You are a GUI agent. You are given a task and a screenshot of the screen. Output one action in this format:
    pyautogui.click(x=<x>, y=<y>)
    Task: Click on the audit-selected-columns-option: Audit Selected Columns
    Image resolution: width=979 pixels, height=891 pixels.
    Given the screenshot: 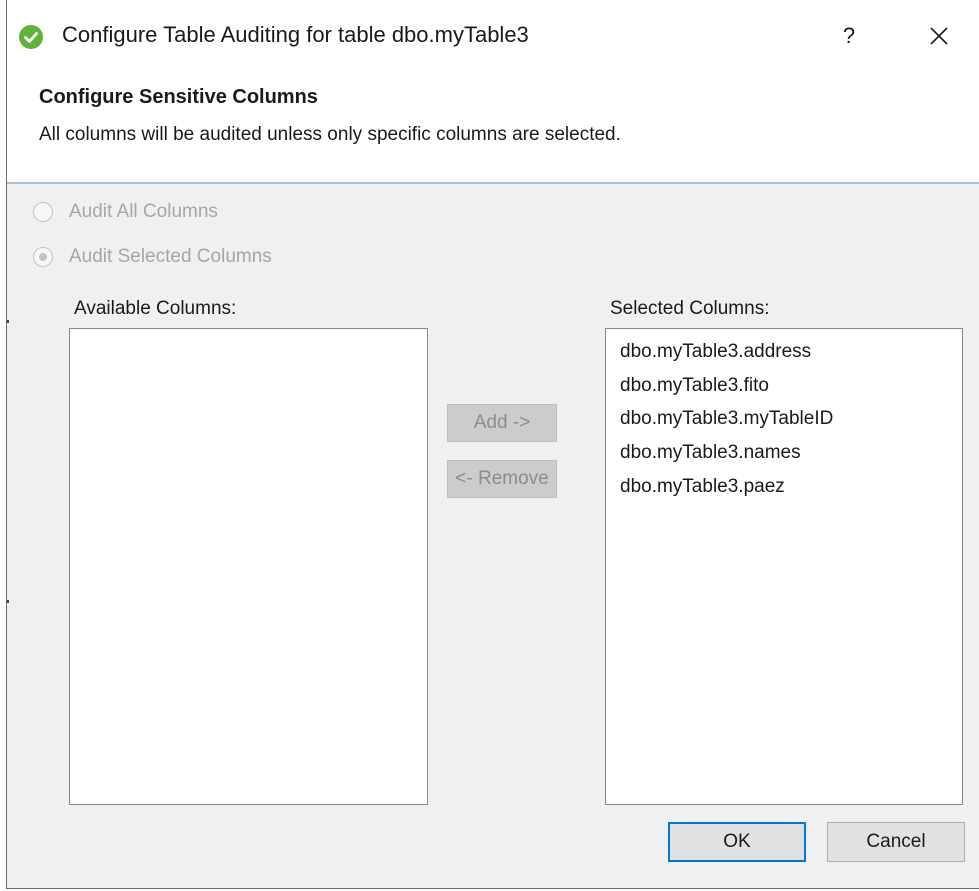 What is the action you would take?
    pyautogui.click(x=152, y=257)
    